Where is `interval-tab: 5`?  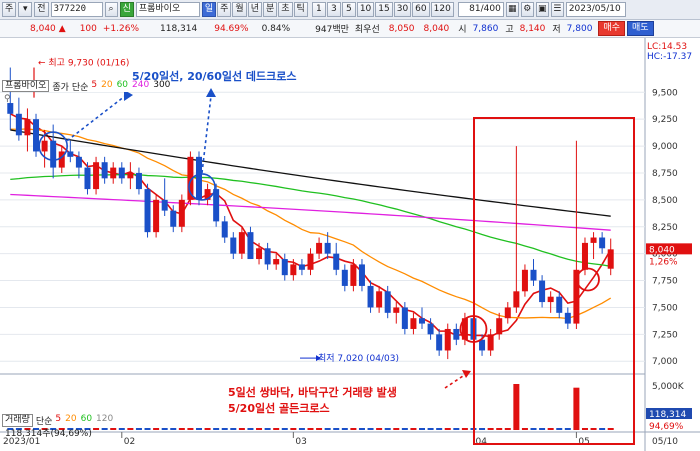
interval-tab: 5 is located at coordinates (348, 9).